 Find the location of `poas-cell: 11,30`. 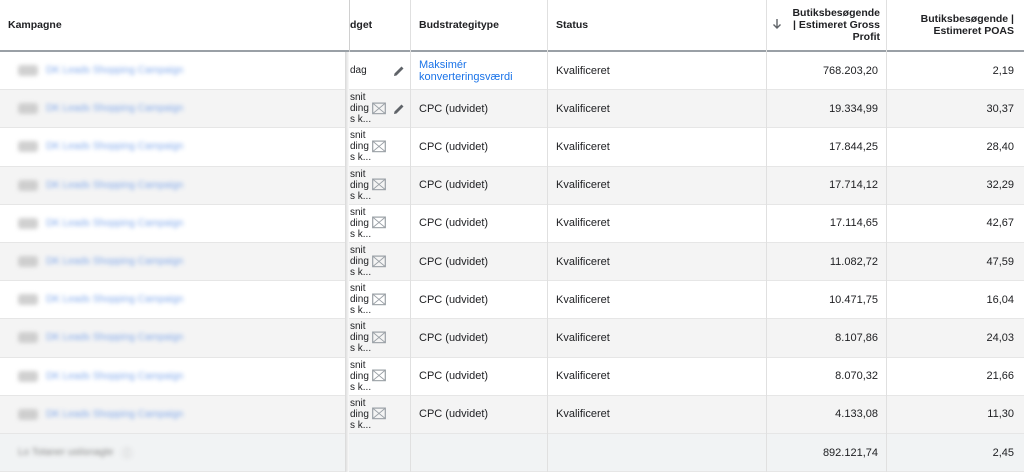

poas-cell: 11,30 is located at coordinates (1000, 414).